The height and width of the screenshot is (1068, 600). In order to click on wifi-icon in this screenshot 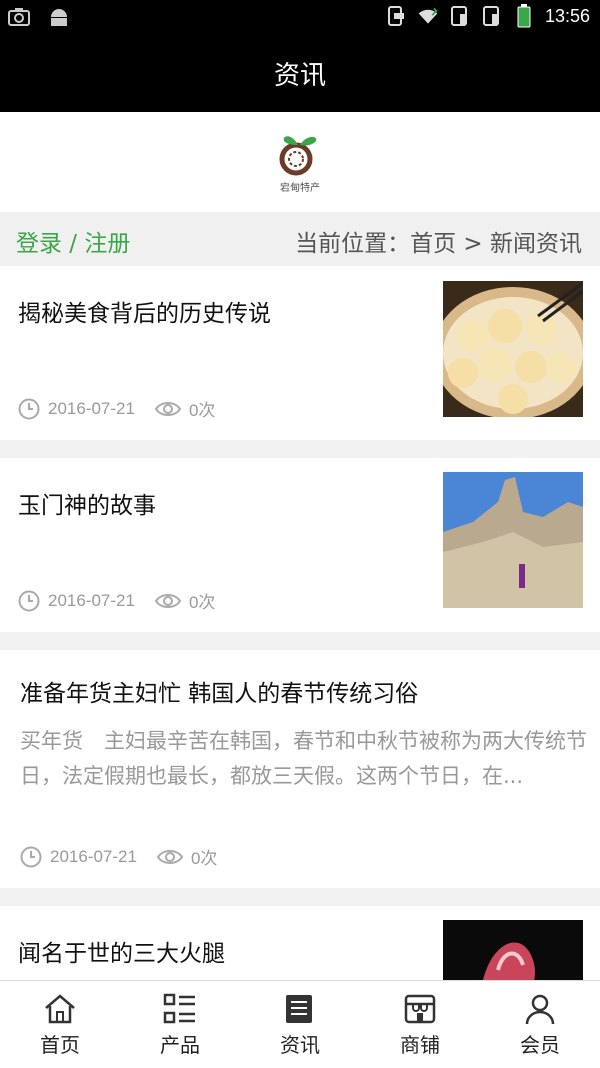, I will do `click(428, 16)`.